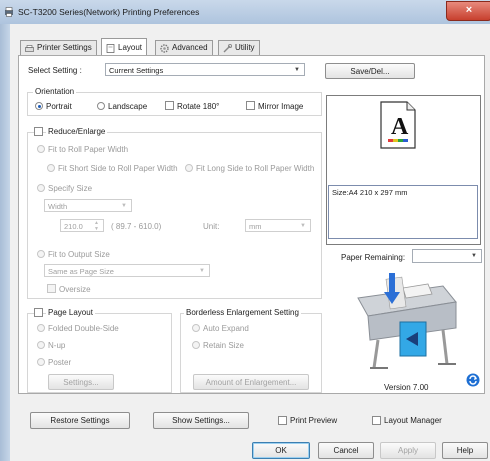 The height and width of the screenshot is (461, 490). What do you see at coordinates (346, 450) in the screenshot?
I see `cancel-button: Cancel` at bounding box center [346, 450].